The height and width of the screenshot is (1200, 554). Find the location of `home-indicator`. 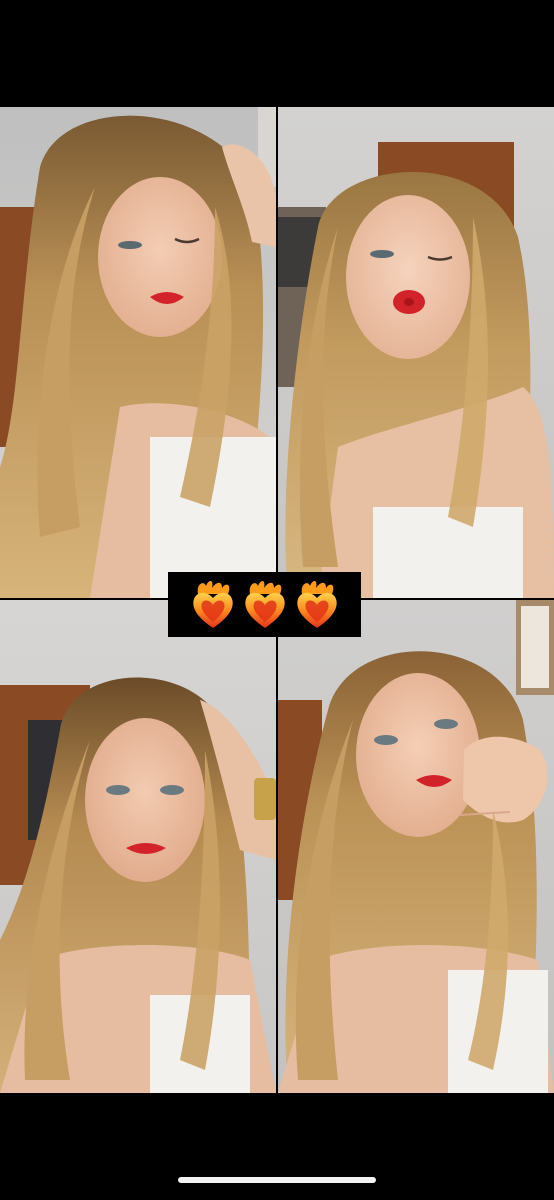

home-indicator is located at coordinates (277, 1180).